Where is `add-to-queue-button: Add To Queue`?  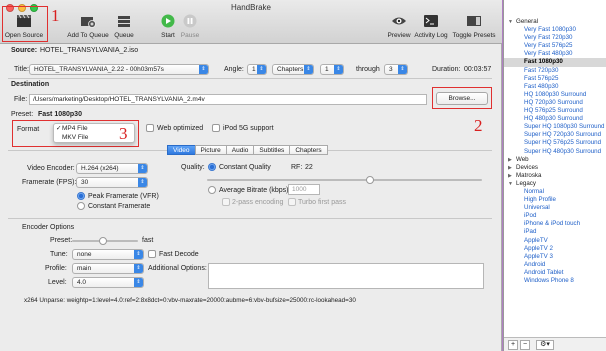
add-to-queue-button: Add To Queue is located at coordinates (88, 25).